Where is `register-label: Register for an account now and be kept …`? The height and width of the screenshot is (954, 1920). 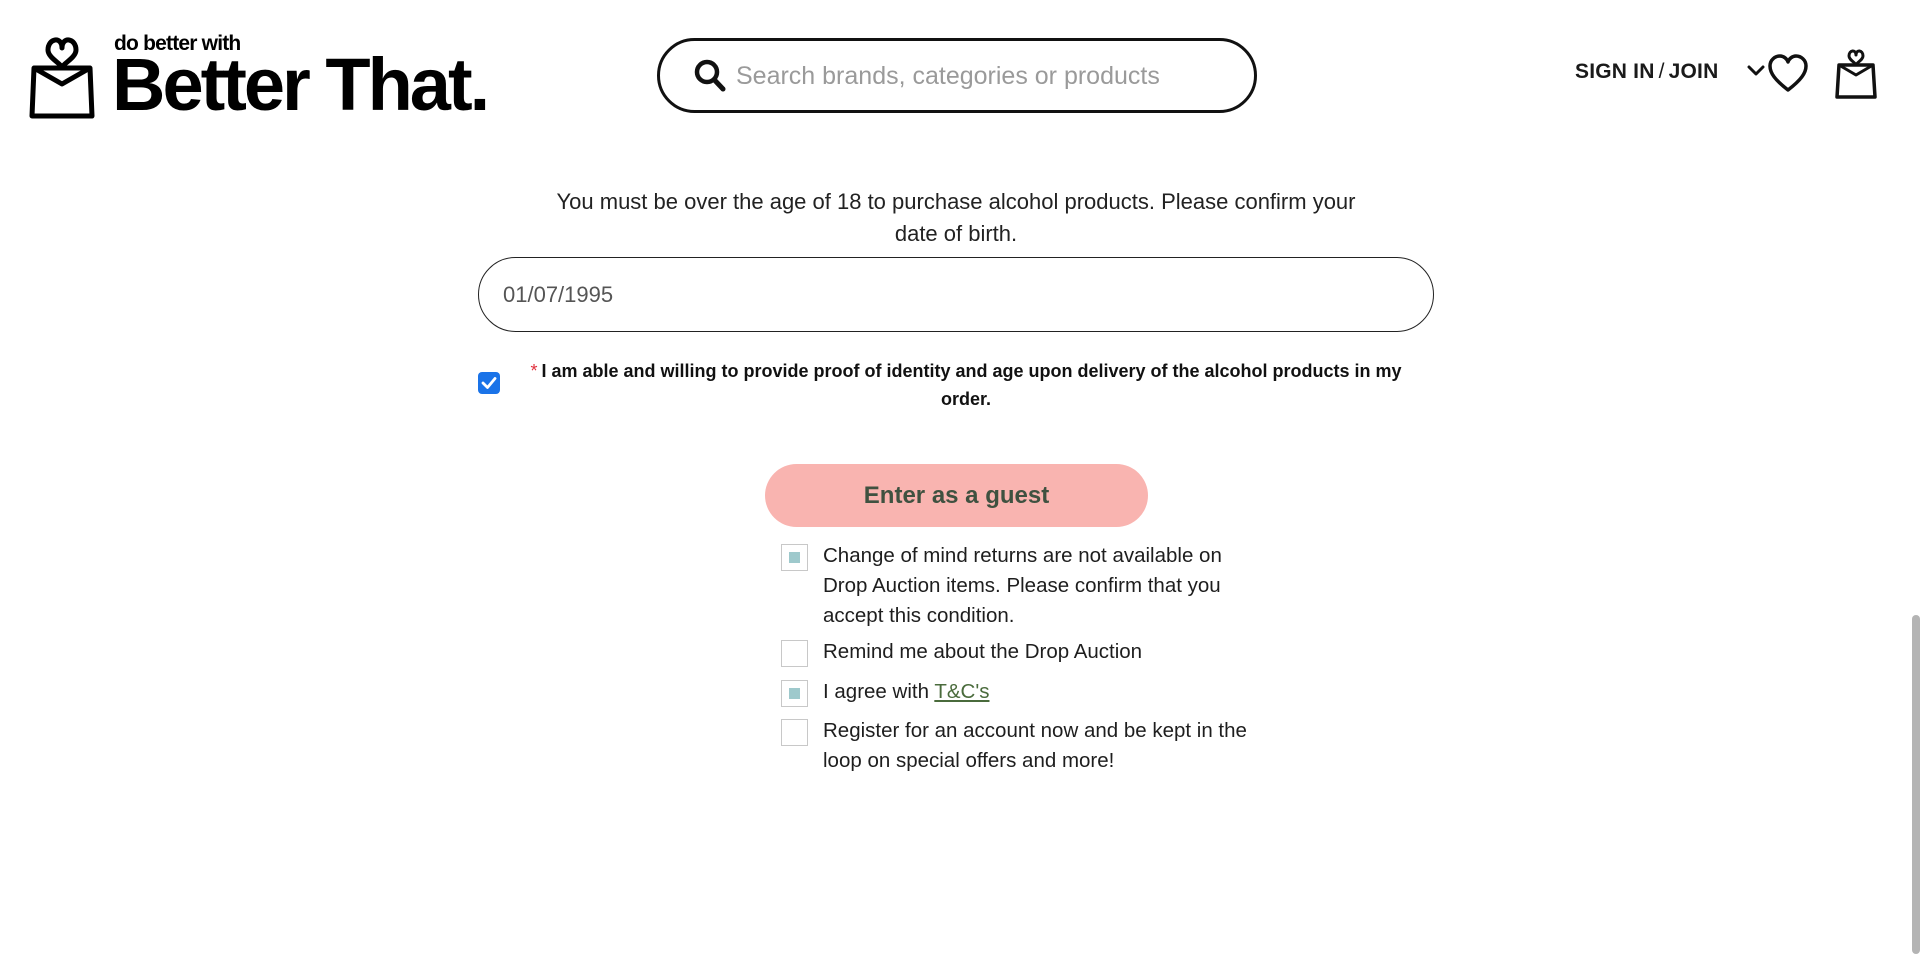 register-label: Register for an account now and be kept … is located at coordinates (1035, 745).